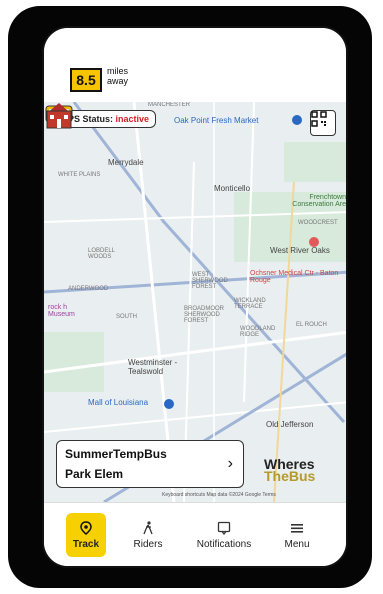 The width and height of the screenshot is (383, 594). I want to click on notification-icon, so click(224, 528).